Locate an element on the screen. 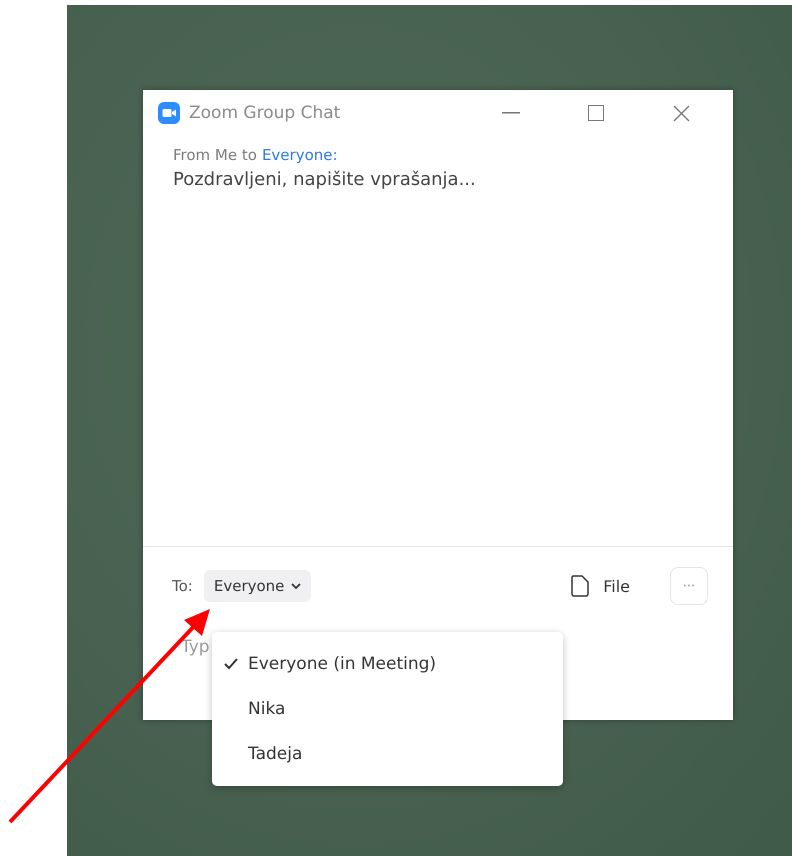 This screenshot has width=792, height=856. message-sender: From Me to is located at coordinates (215, 155).